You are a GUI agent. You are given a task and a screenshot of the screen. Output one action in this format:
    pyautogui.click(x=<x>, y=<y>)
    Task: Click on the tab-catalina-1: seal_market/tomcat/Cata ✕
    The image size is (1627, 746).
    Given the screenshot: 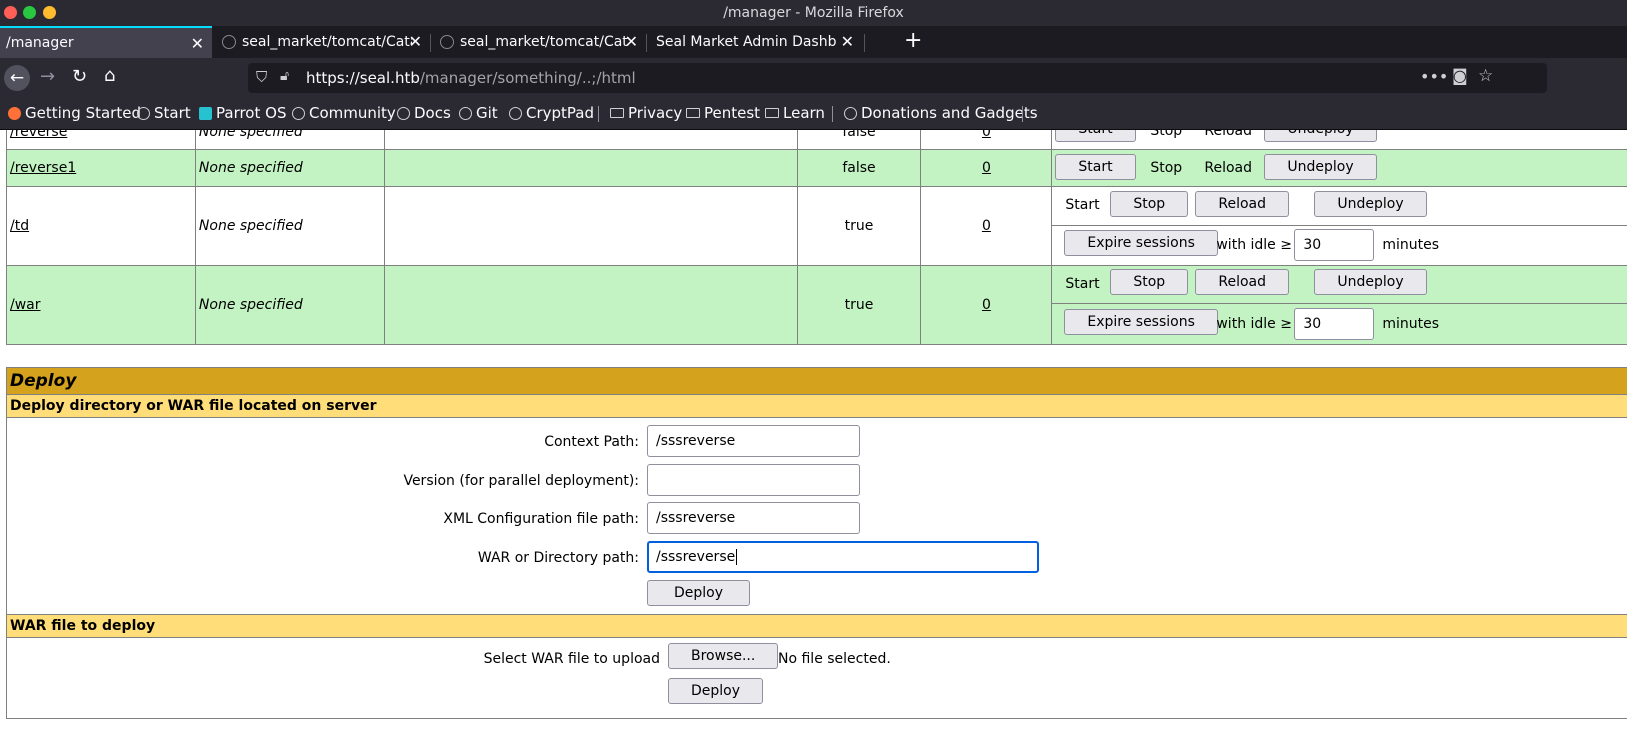 What is the action you would take?
    pyautogui.click(x=322, y=42)
    